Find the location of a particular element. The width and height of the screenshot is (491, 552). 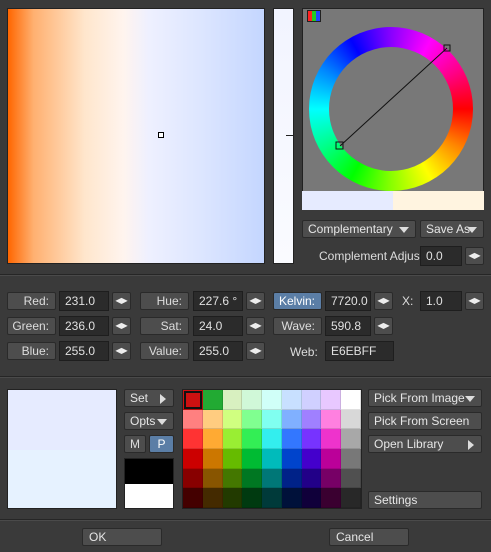

kelvin-field: 7720.0 is located at coordinates (348, 301).